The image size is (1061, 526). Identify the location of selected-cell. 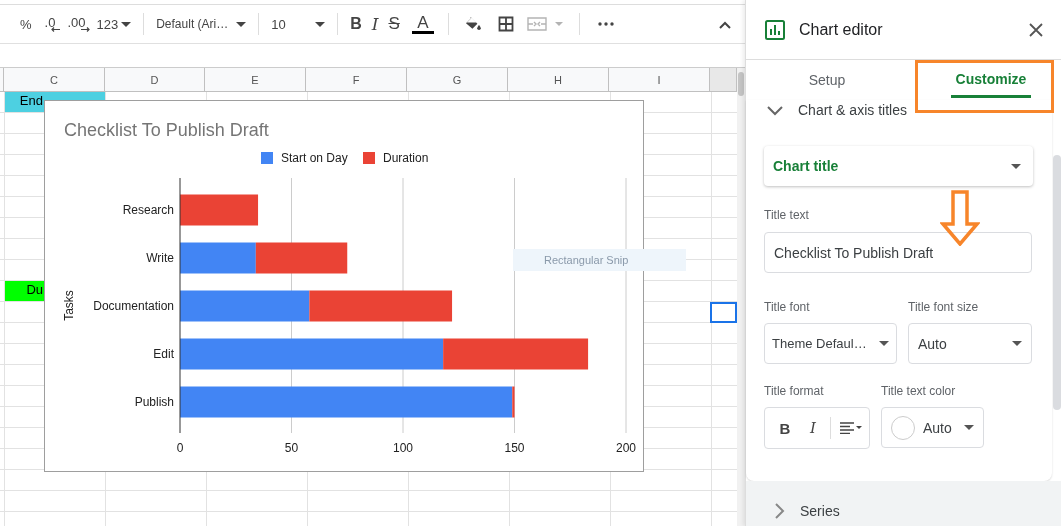
(723, 312).